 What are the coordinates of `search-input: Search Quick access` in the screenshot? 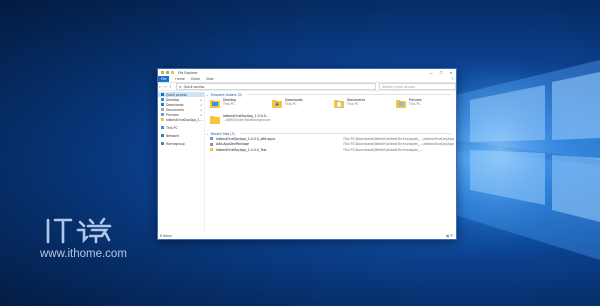 It's located at (417, 86).